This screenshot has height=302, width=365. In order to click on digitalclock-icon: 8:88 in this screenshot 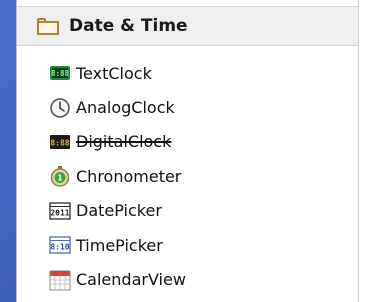, I will do `click(60, 141)`.